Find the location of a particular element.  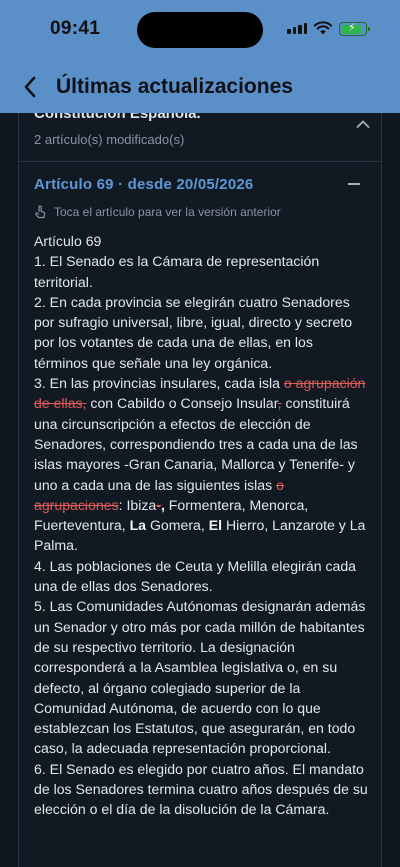

chevron-up-icon is located at coordinates (363, 124).